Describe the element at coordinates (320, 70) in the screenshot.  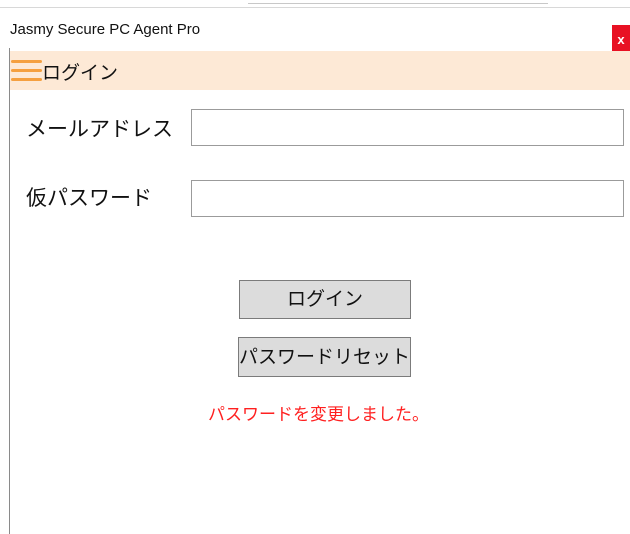
I see `page-header: ログイン` at that location.